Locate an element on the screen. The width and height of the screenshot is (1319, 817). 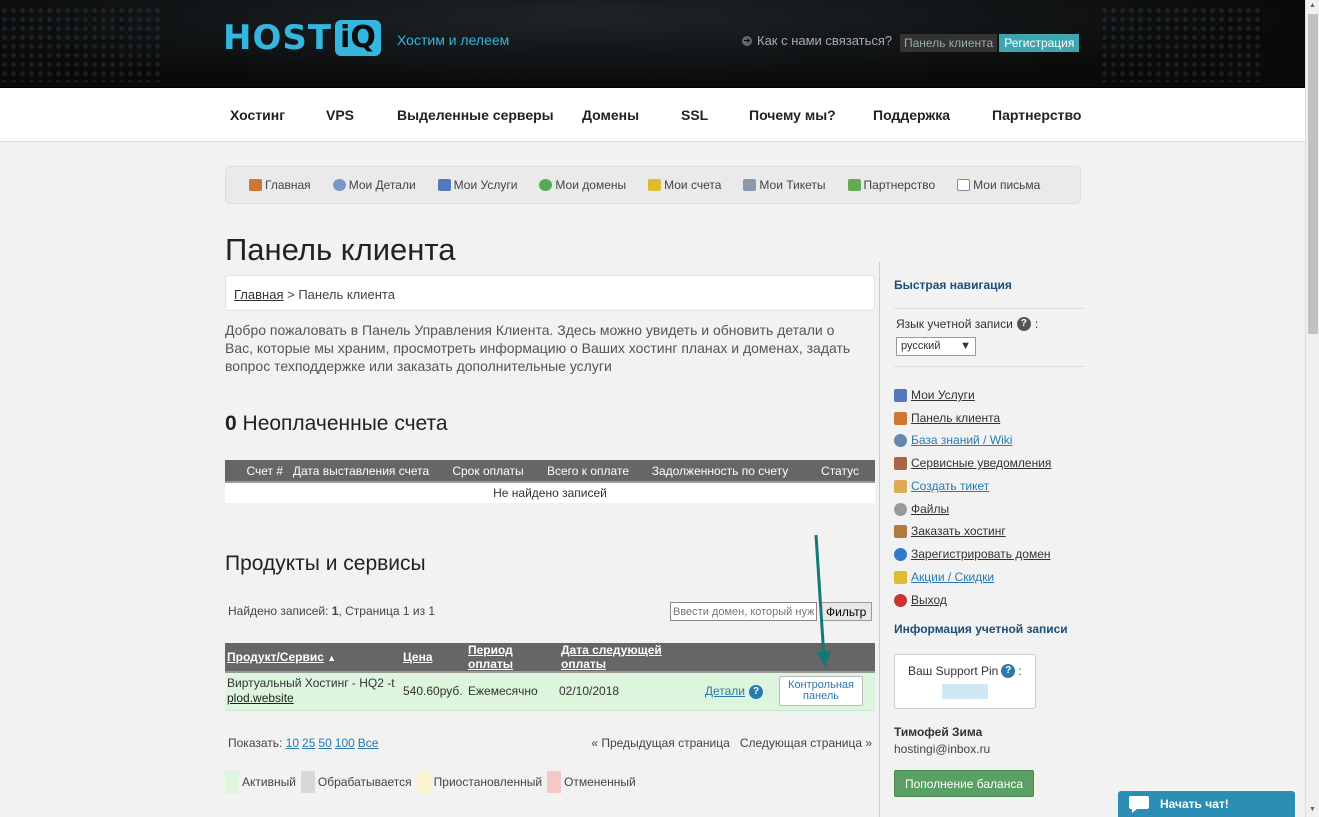
next-page: Следующая страница » is located at coordinates (806, 743).